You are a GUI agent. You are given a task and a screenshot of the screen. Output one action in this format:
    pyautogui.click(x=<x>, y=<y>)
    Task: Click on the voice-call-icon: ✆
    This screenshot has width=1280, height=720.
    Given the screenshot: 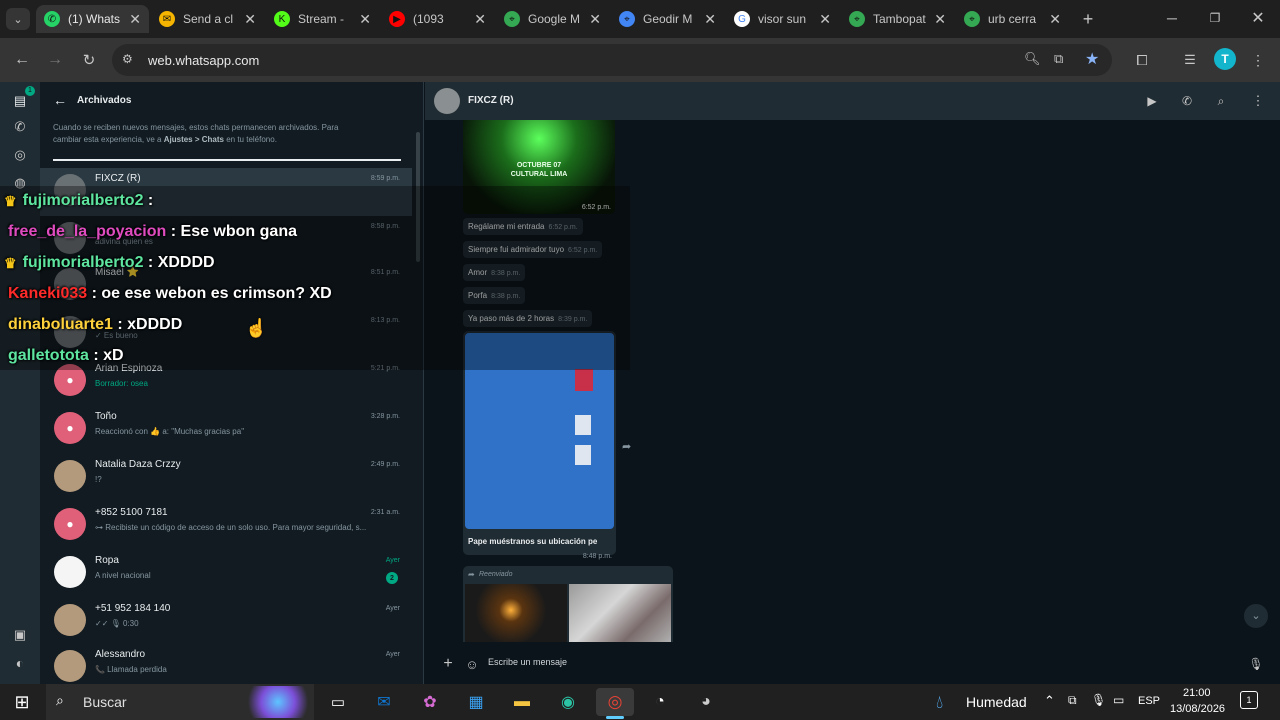 What is the action you would take?
    pyautogui.click(x=1187, y=101)
    